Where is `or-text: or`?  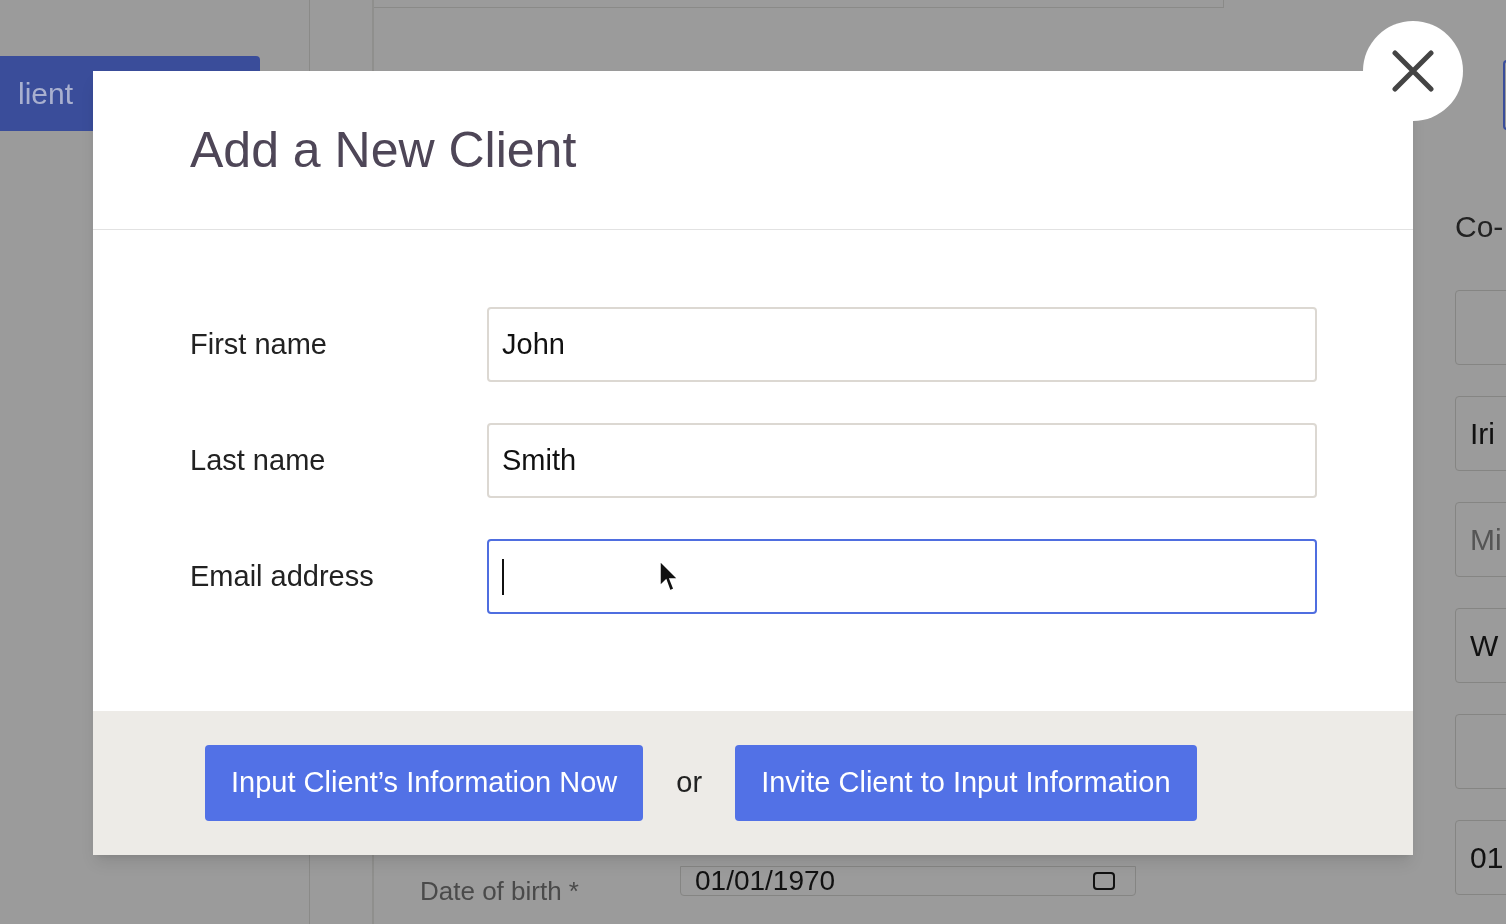
or-text: or is located at coordinates (689, 783).